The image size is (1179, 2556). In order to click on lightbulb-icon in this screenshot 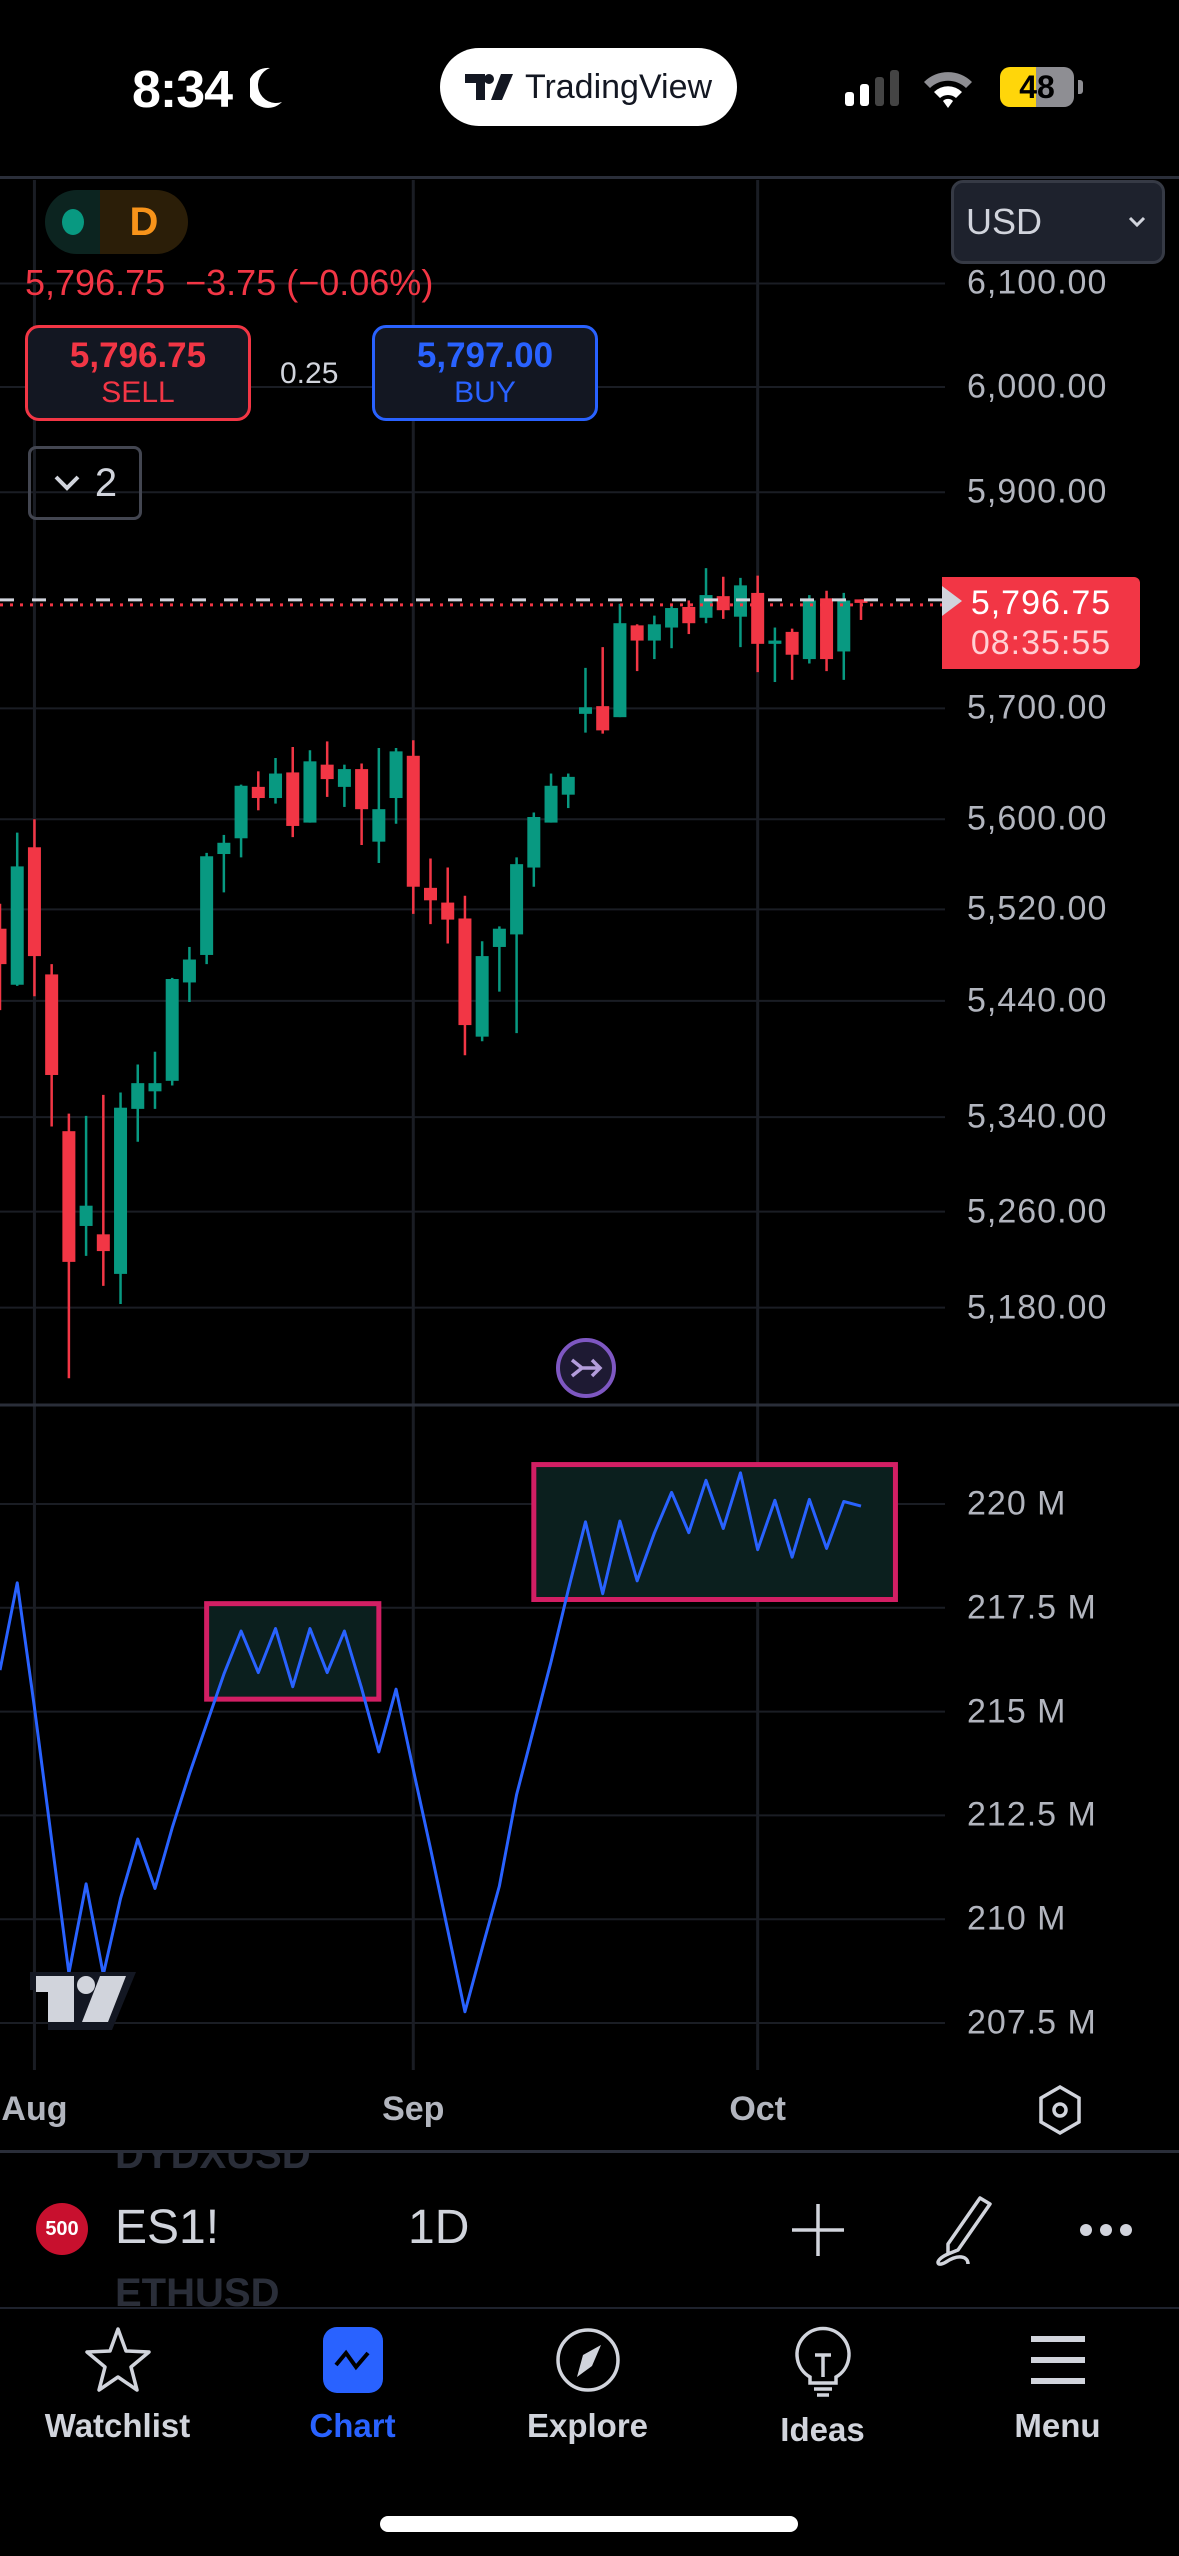, I will do `click(822, 2361)`.